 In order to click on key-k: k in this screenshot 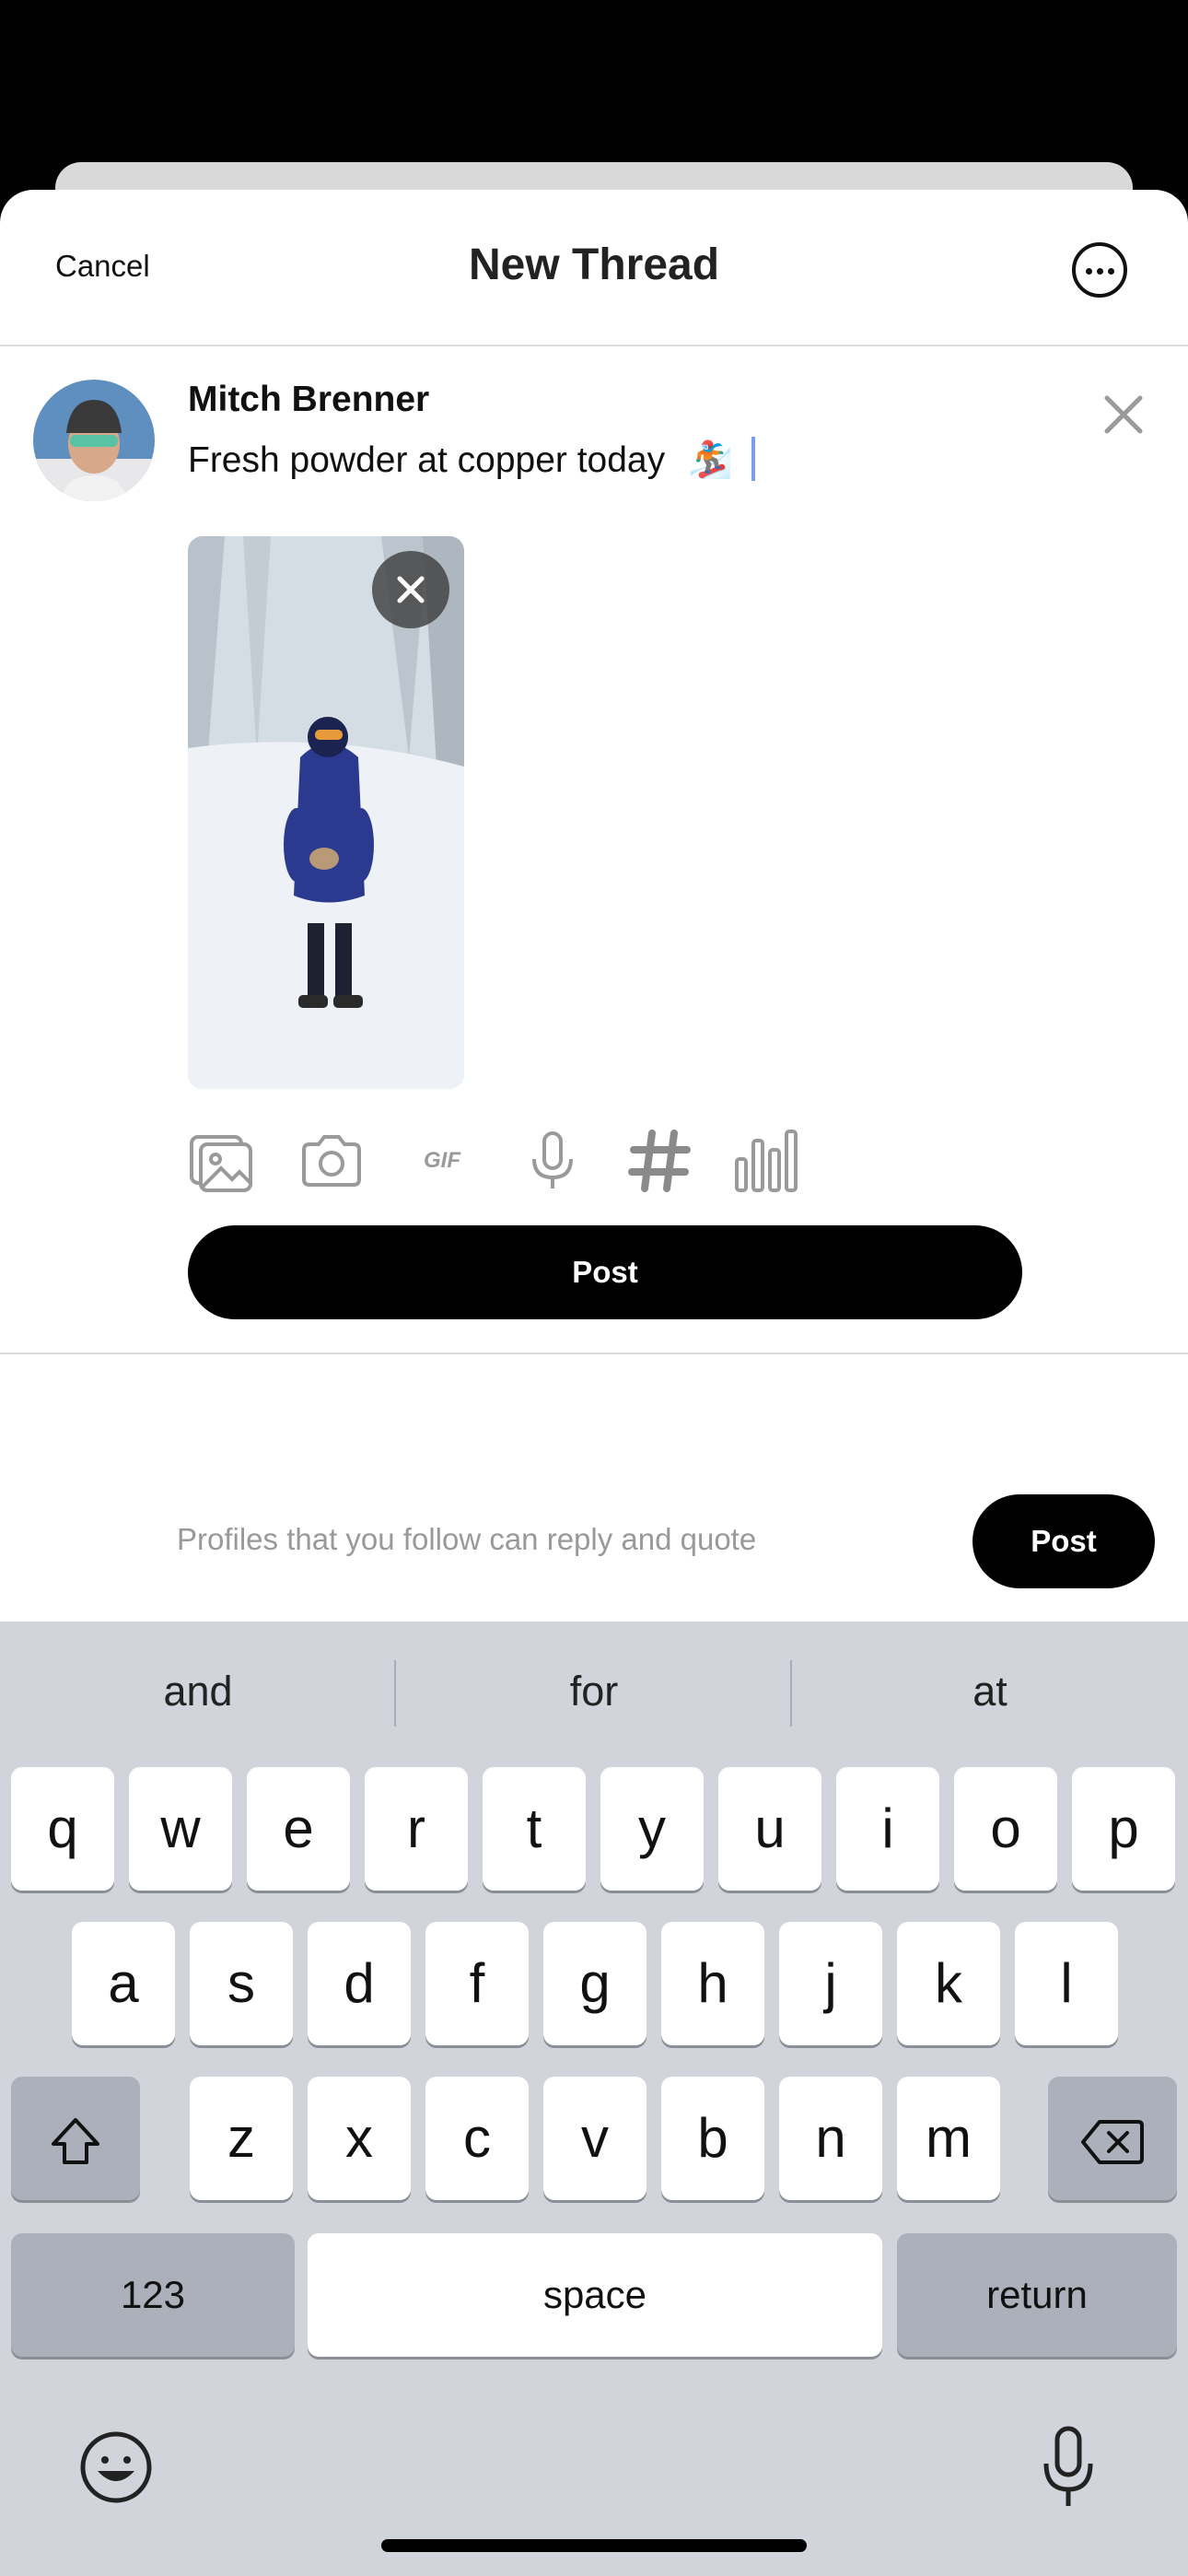, I will do `click(948, 1983)`.